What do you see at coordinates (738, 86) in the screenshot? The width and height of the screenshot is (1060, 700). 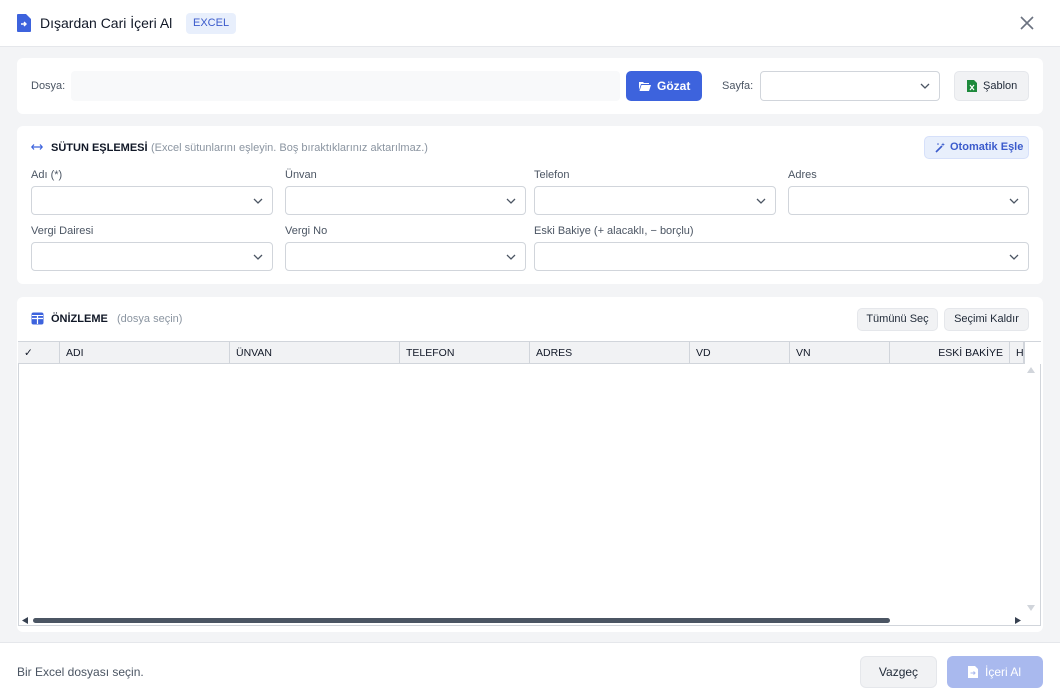 I see `sheet-label: Sayfa:` at bounding box center [738, 86].